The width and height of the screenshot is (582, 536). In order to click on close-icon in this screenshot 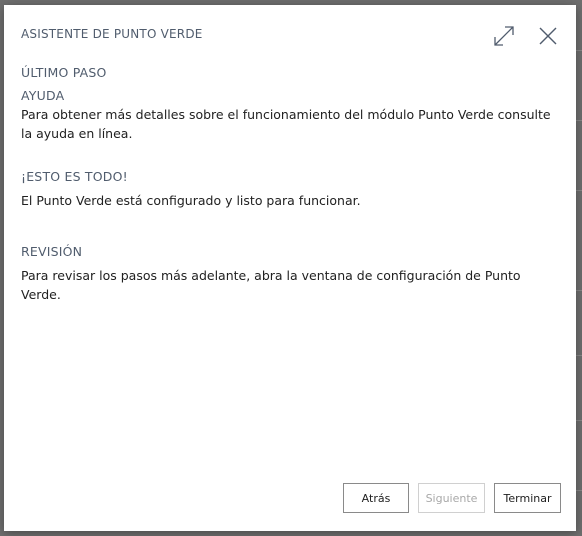, I will do `click(548, 36)`.